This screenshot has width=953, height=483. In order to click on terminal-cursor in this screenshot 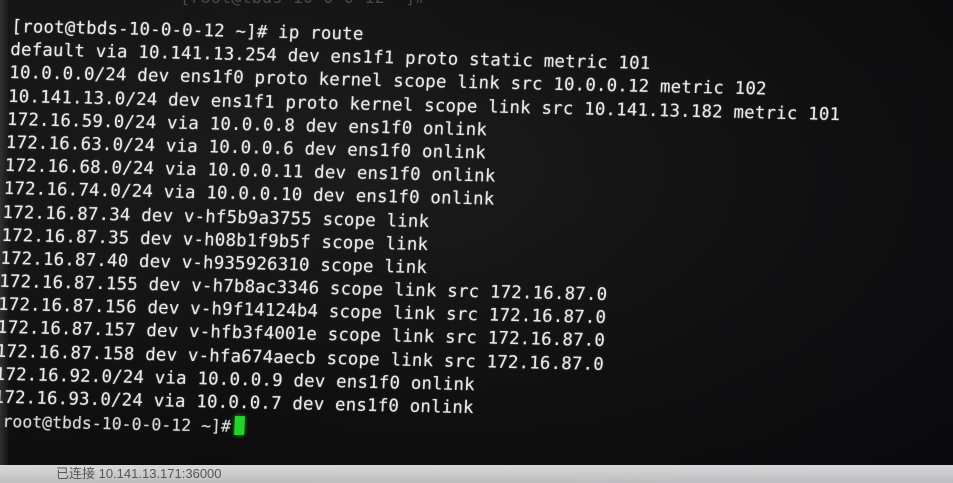, I will do `click(240, 426)`.